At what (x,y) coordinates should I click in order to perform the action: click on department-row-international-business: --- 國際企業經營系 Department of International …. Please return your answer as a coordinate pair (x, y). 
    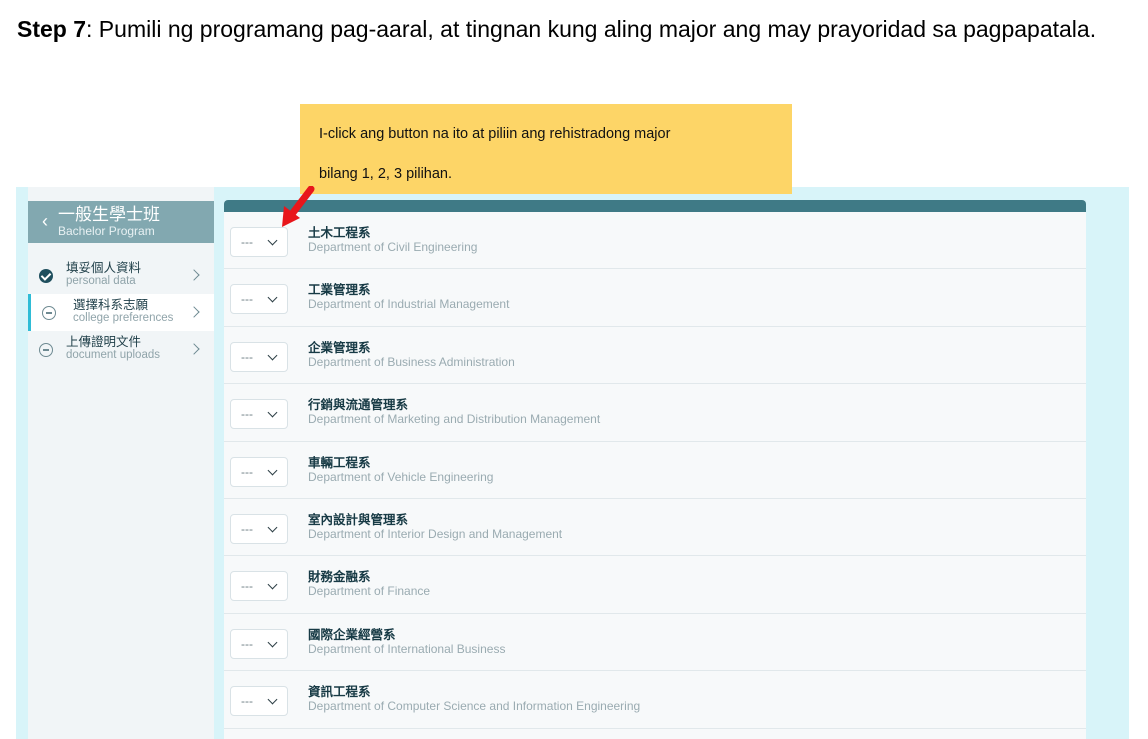
    Looking at the image, I should click on (655, 643).